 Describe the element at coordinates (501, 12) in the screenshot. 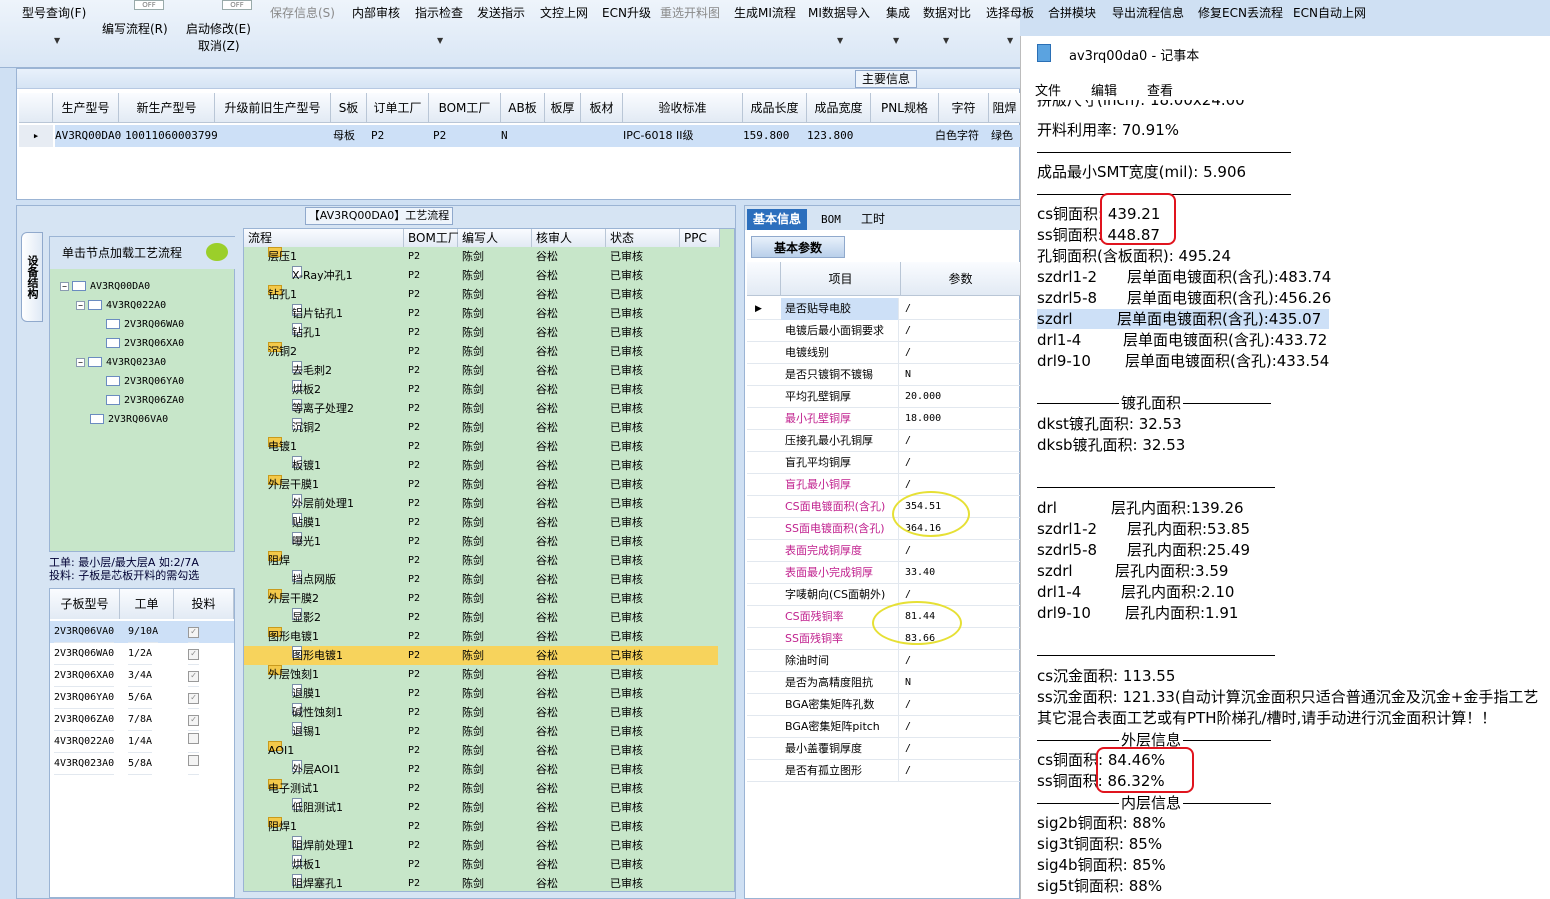

I see `send-instruction-button: 发送指示` at that location.